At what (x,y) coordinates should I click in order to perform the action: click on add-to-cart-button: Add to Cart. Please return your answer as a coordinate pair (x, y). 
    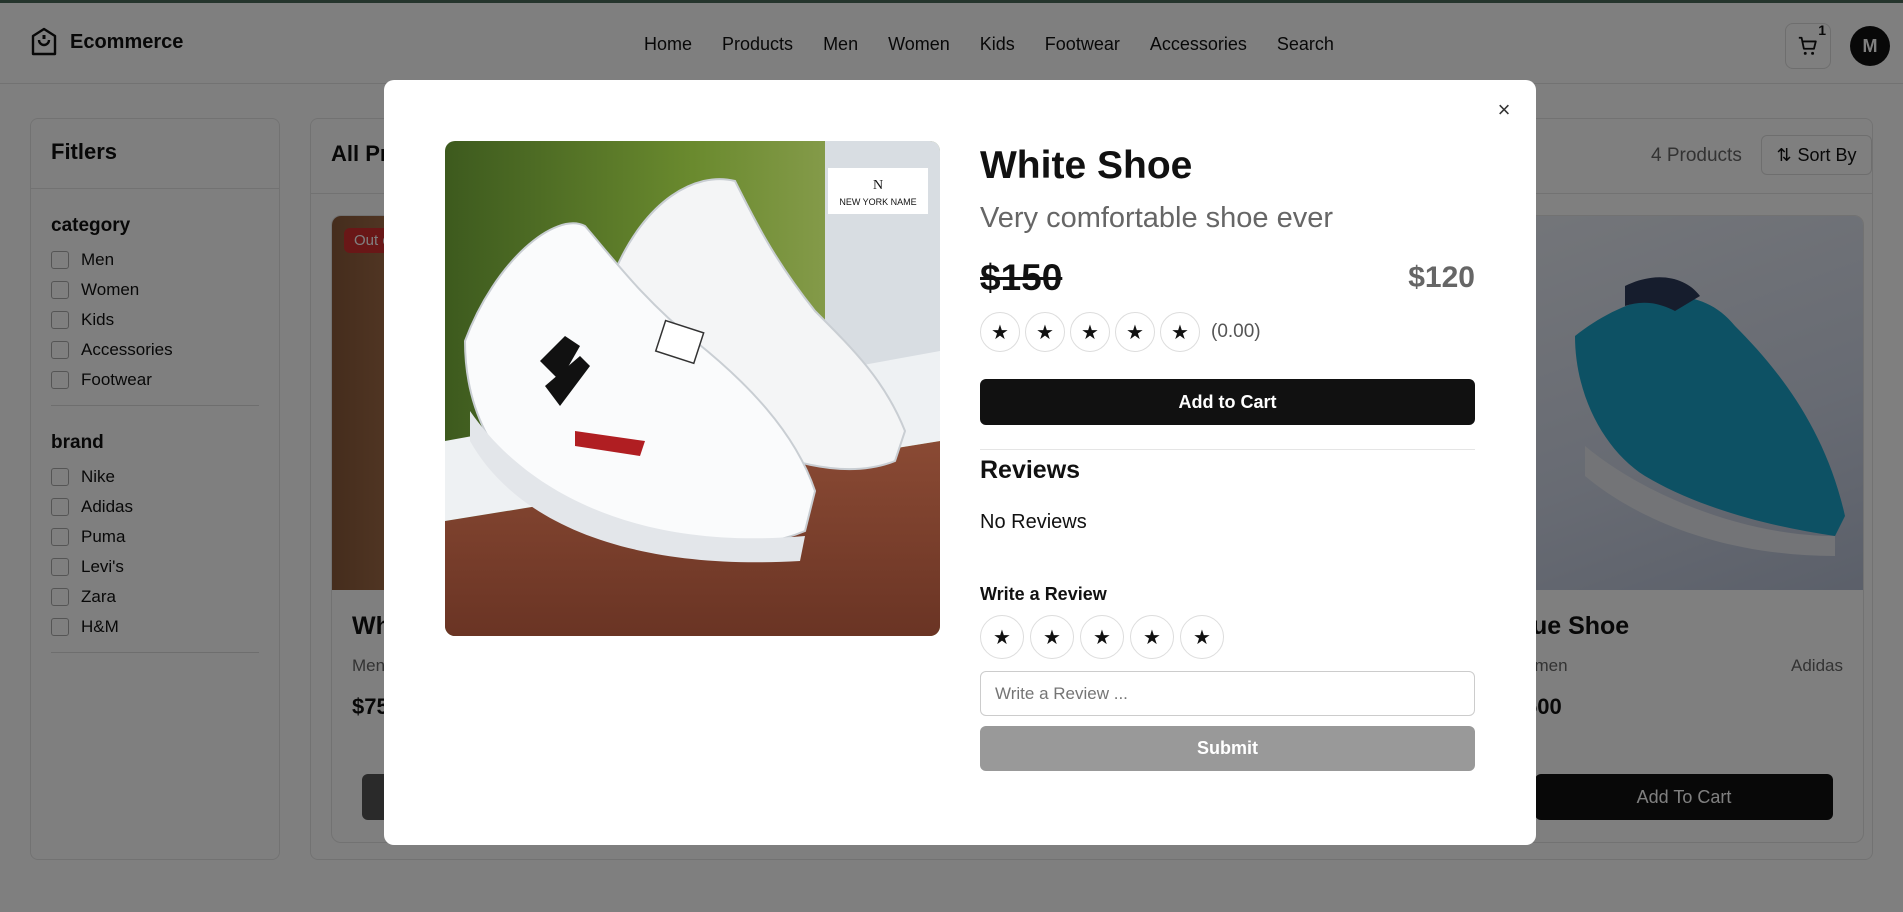
    Looking at the image, I should click on (1227, 402).